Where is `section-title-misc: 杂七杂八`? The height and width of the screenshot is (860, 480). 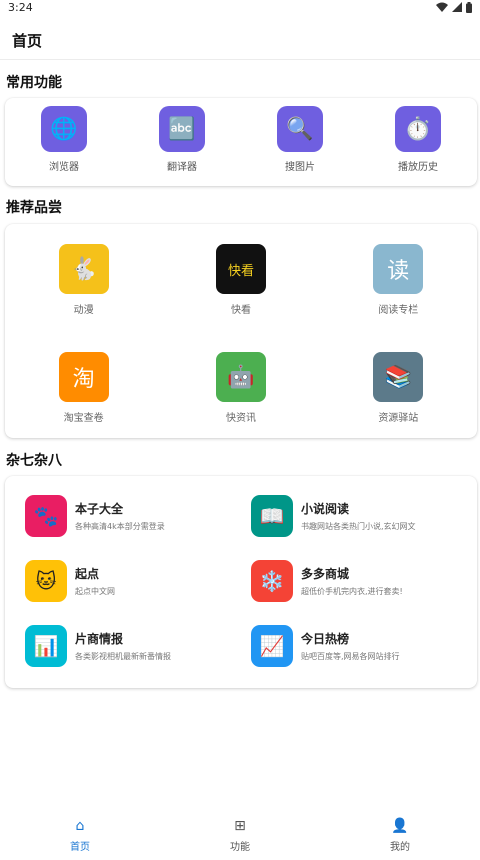 section-title-misc: 杂七杂八 is located at coordinates (34, 461).